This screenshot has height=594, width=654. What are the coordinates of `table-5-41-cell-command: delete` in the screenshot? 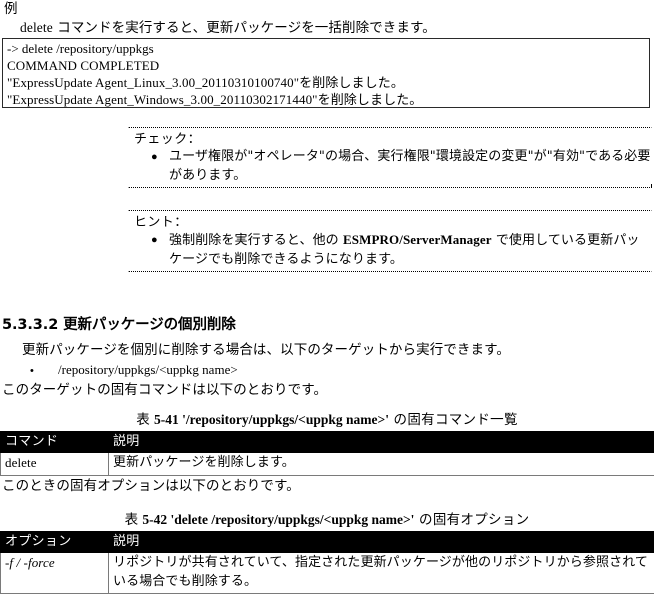 It's located at (55, 464).